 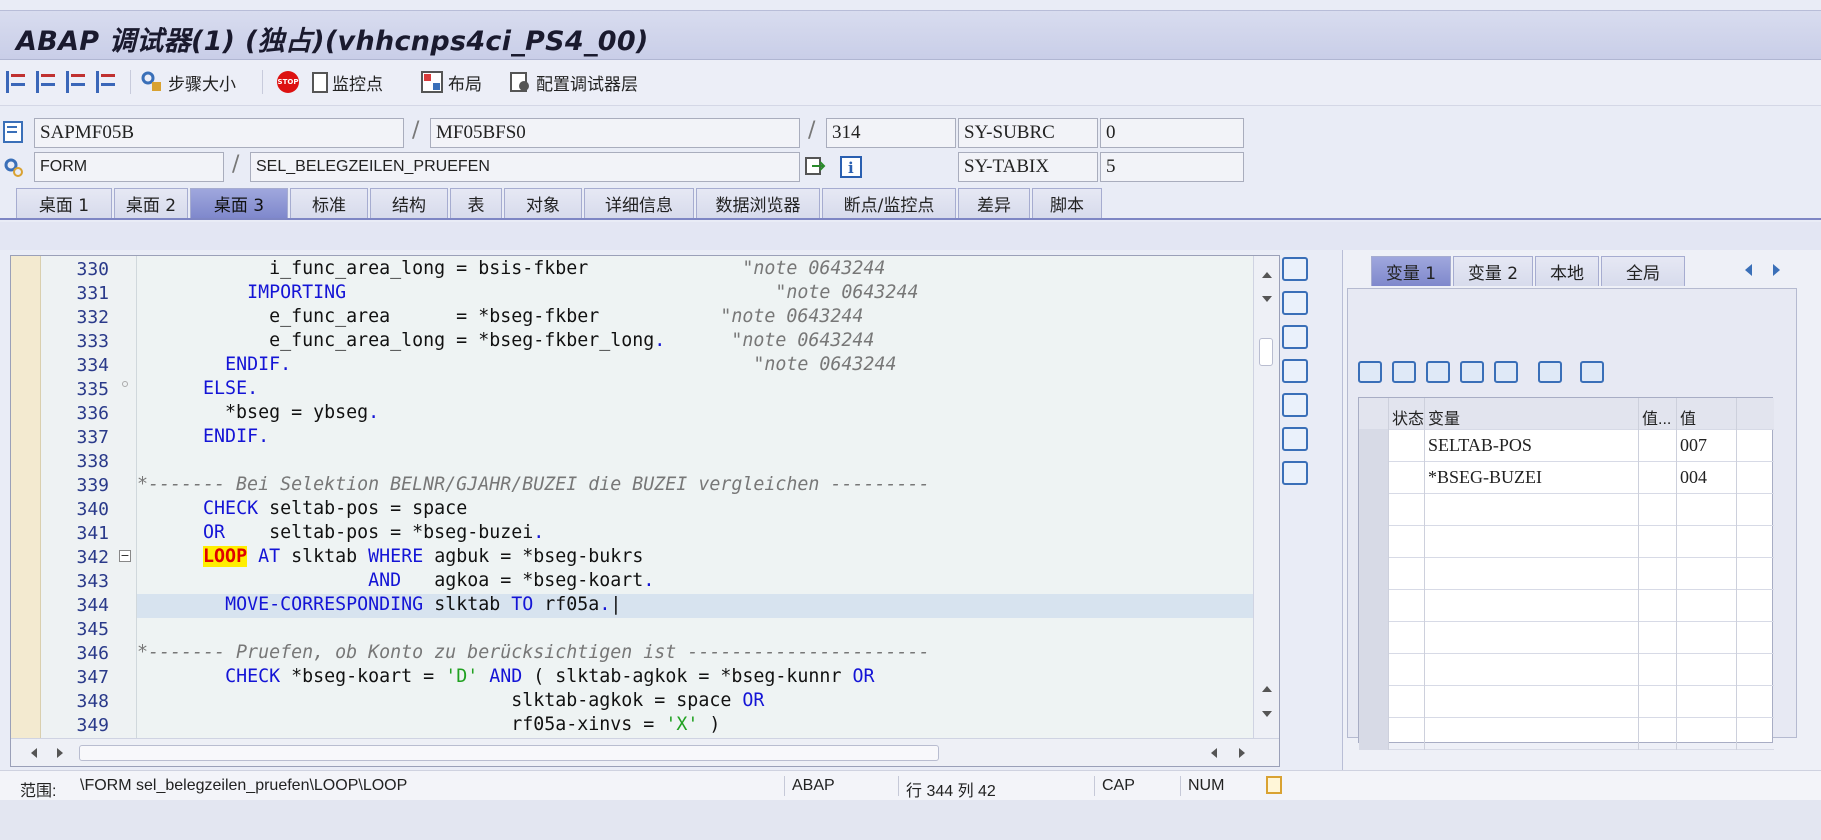 What do you see at coordinates (573, 82) in the screenshot?
I see `configure-layer-button: 配置调试器层` at bounding box center [573, 82].